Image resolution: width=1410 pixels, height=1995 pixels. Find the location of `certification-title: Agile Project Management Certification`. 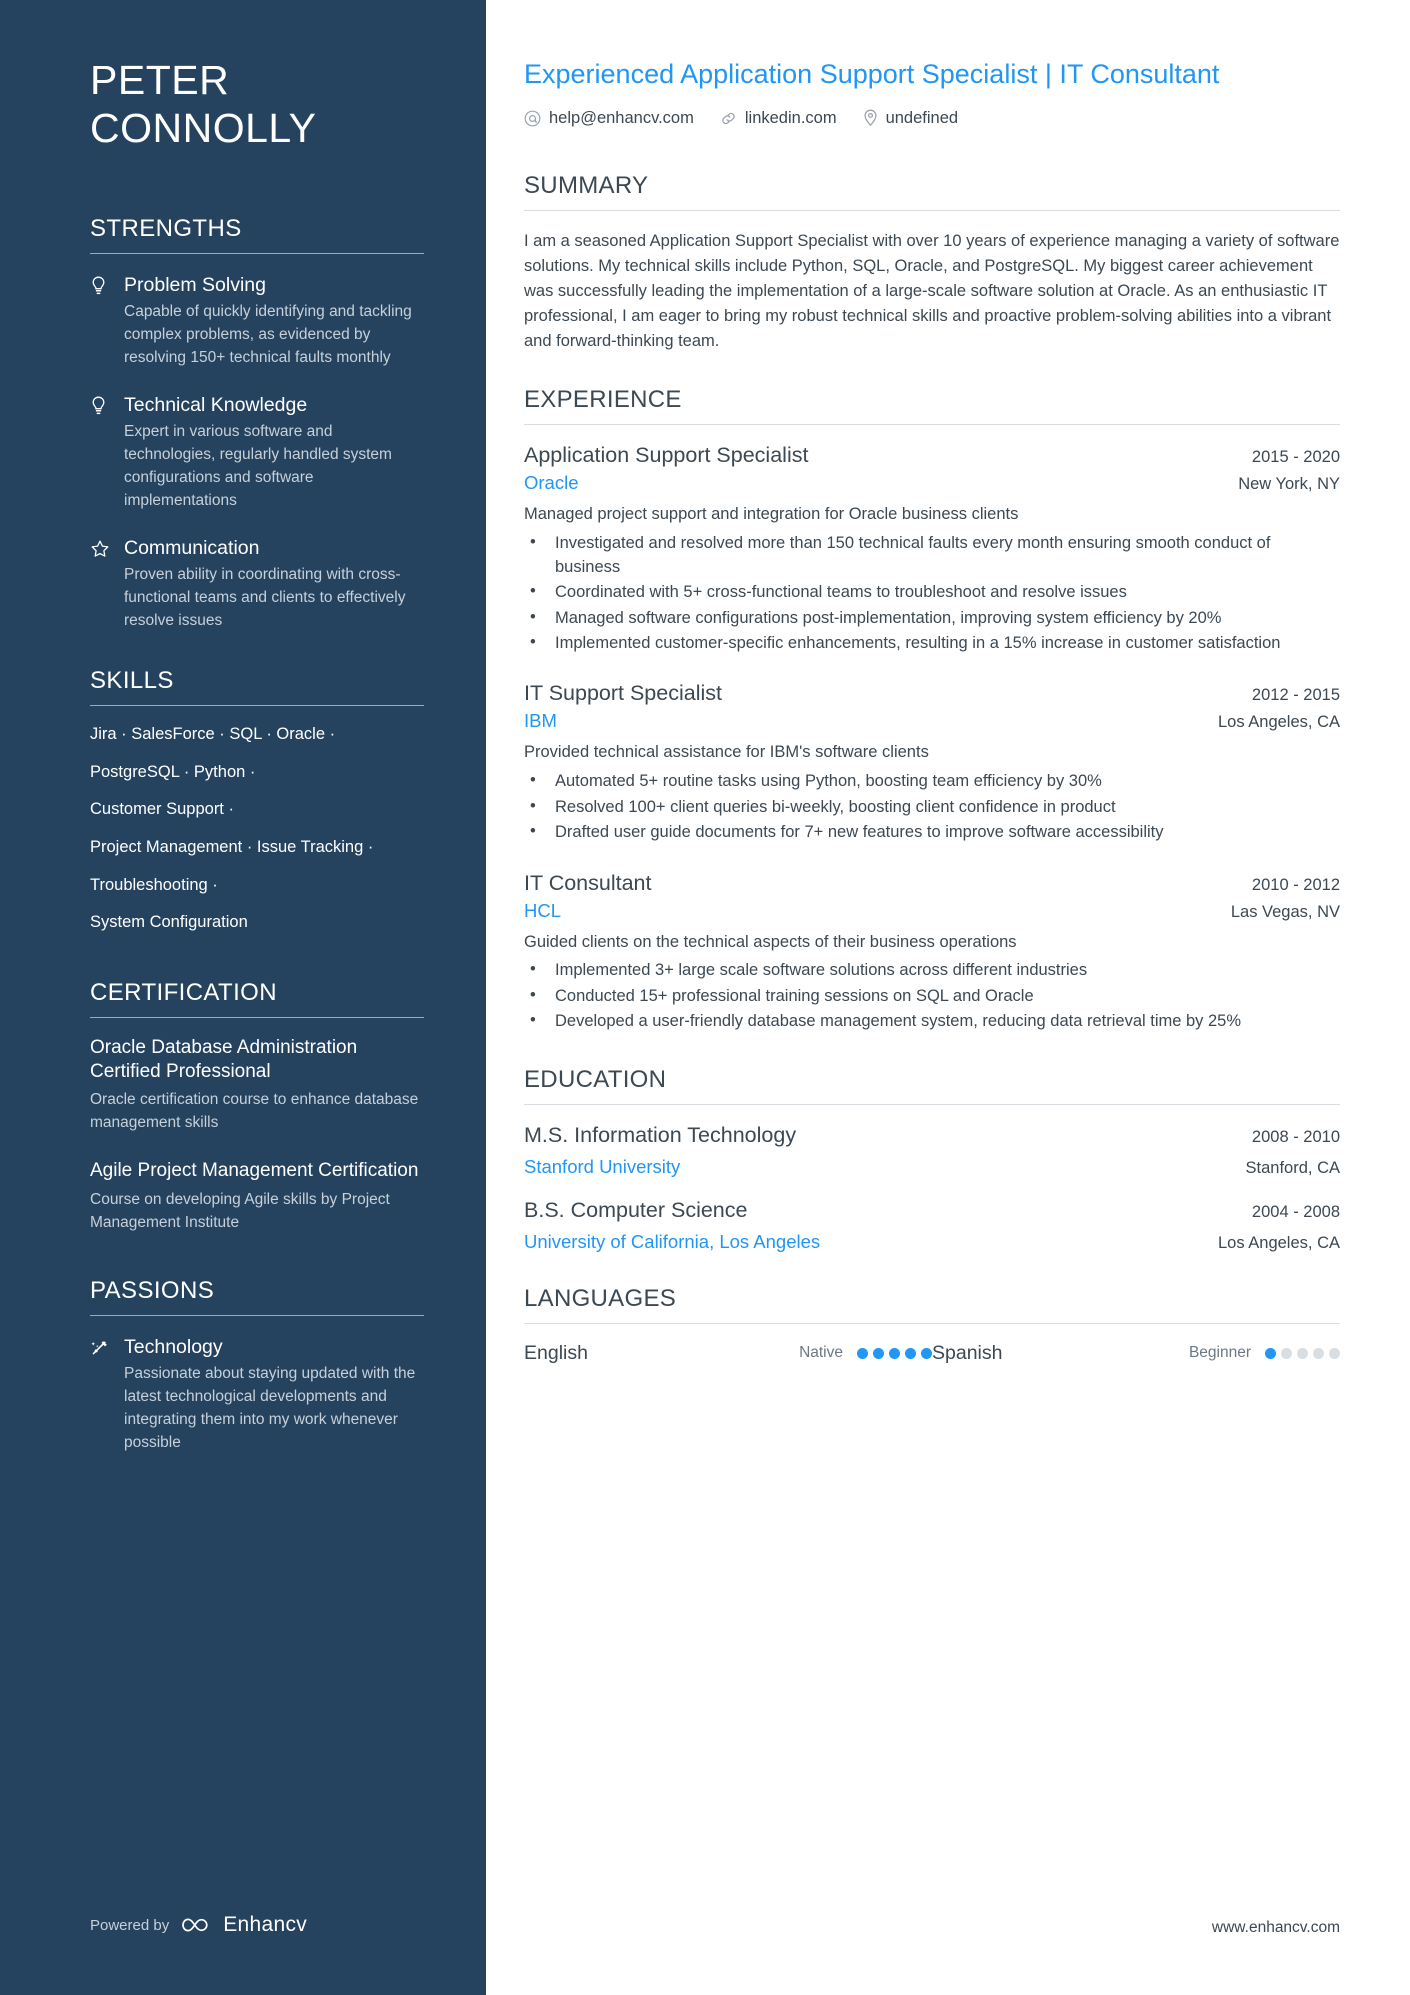

certification-title: Agile Project Management Certification is located at coordinates (254, 1171).